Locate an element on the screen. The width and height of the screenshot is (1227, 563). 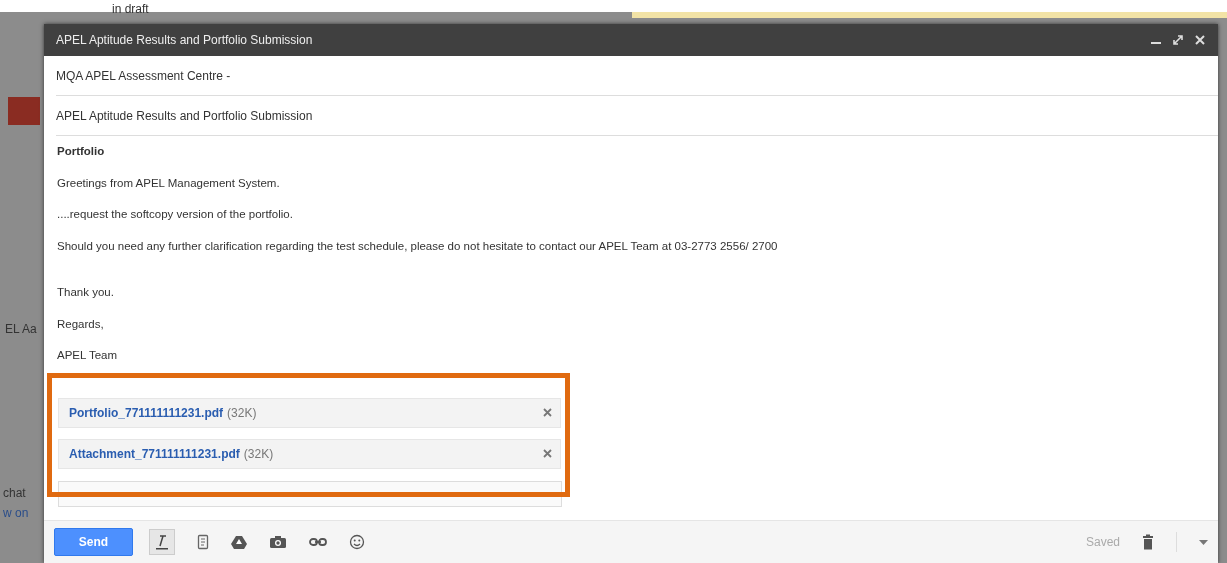
message-text: Regards, is located at coordinates (81, 324).